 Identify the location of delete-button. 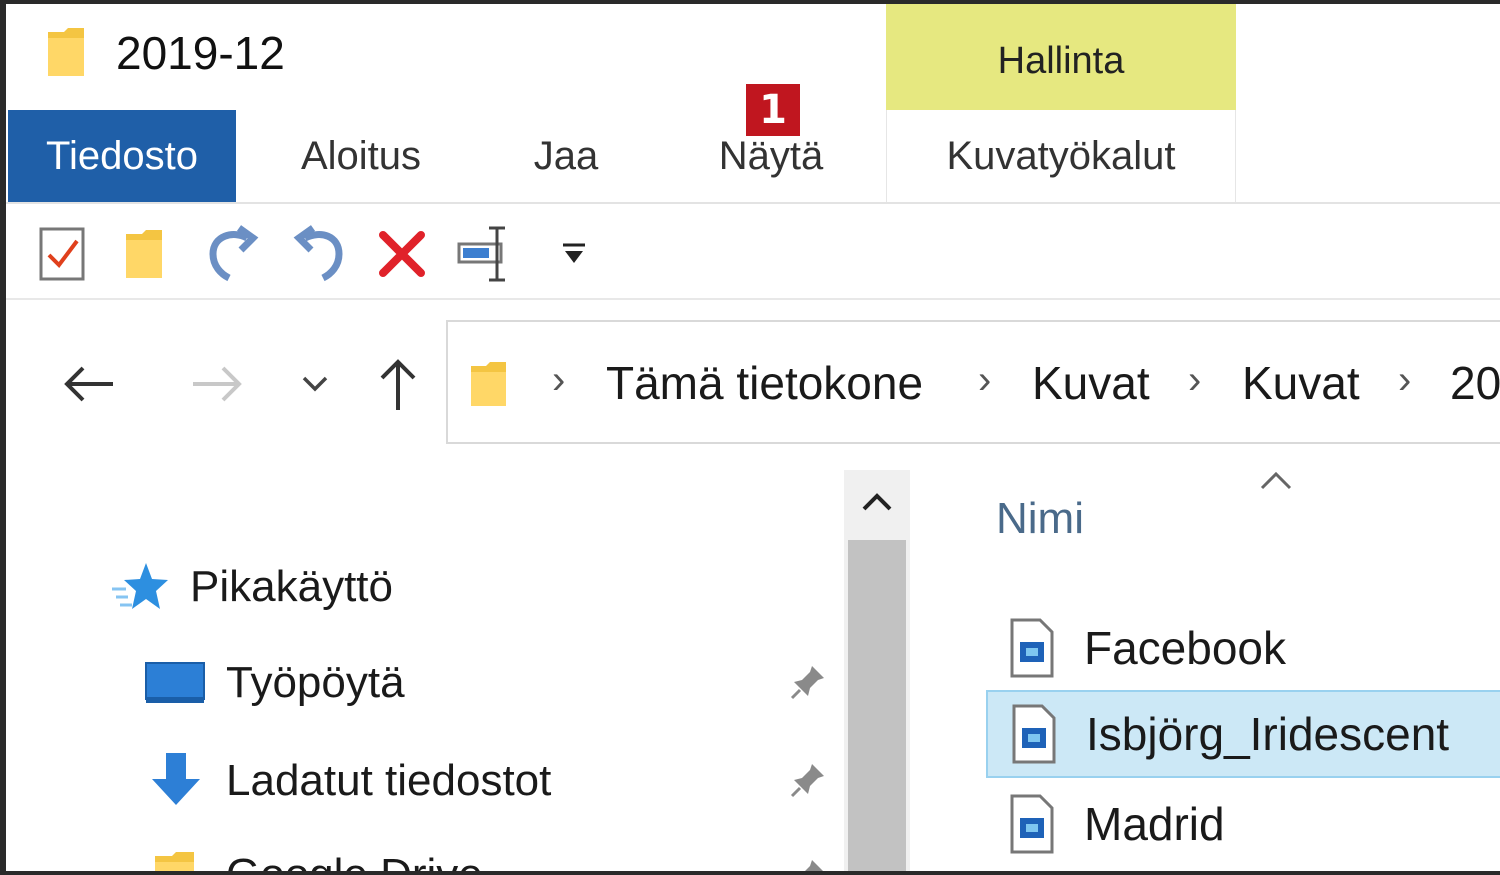
(402, 254).